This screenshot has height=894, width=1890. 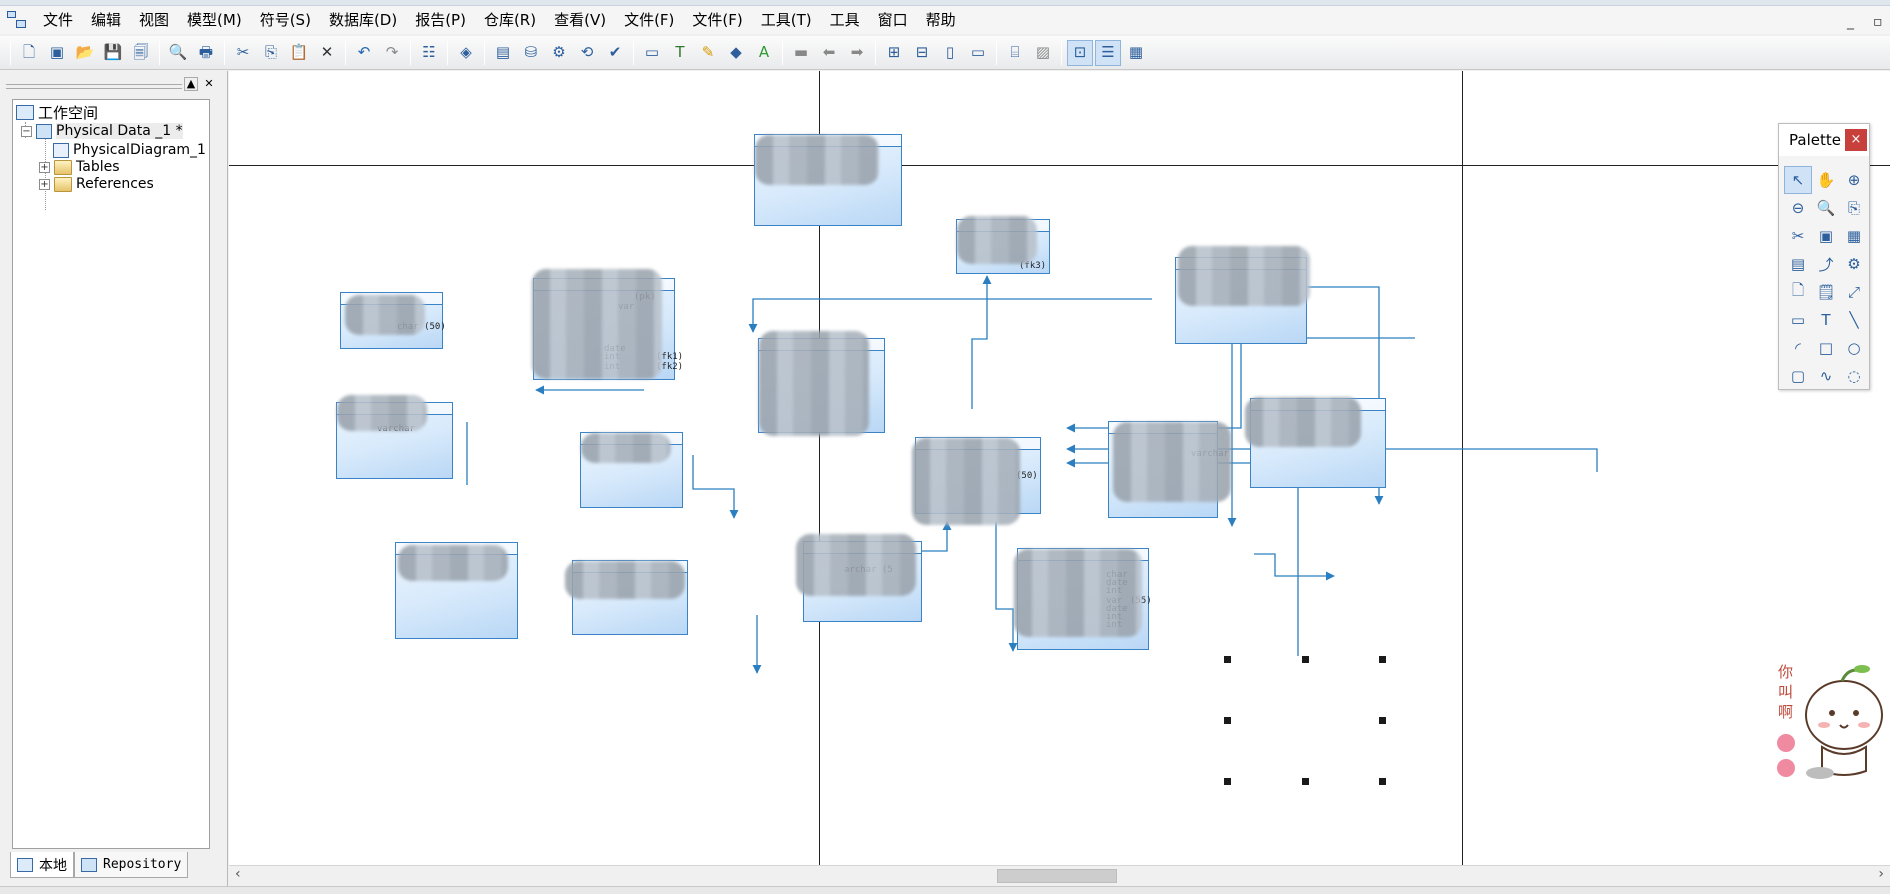 What do you see at coordinates (96, 184) in the screenshot?
I see `tree-item-references: + References` at bounding box center [96, 184].